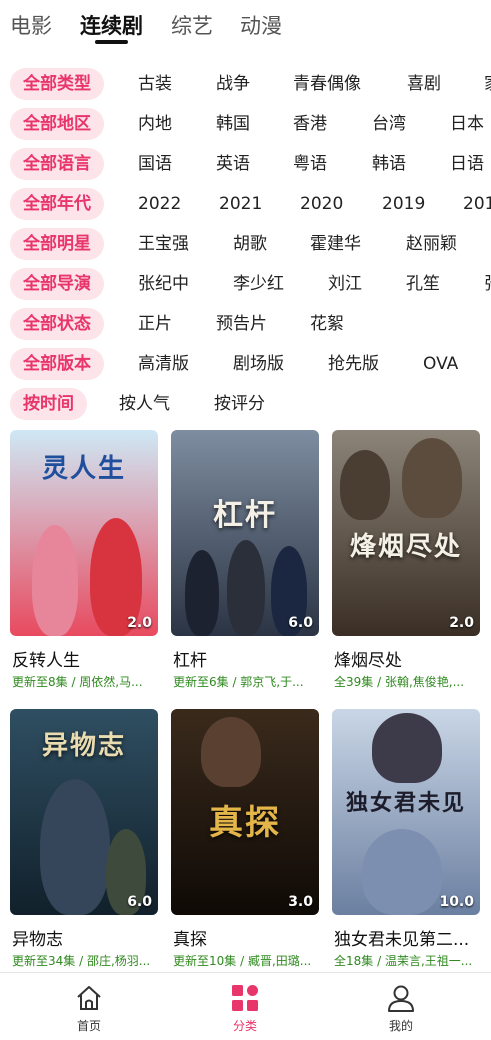 The width and height of the screenshot is (491, 1040). Describe the element at coordinates (258, 364) in the screenshot. I see `filter-option: 剧场版` at that location.